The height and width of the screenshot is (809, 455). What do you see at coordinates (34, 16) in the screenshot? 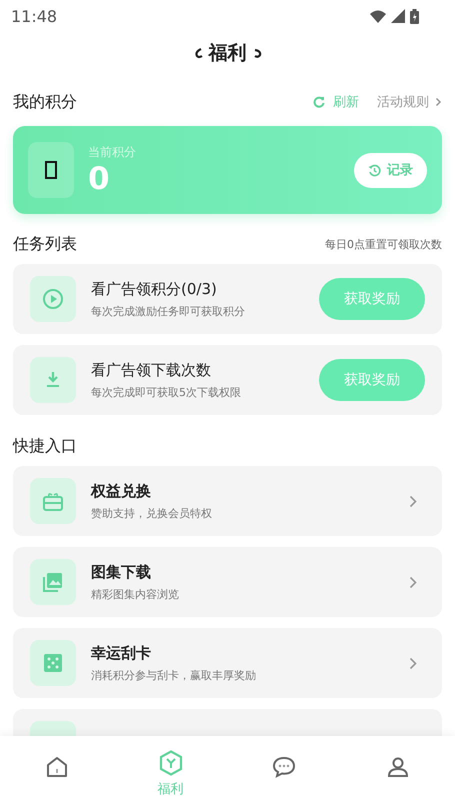
I see `status-time: 11:48` at bounding box center [34, 16].